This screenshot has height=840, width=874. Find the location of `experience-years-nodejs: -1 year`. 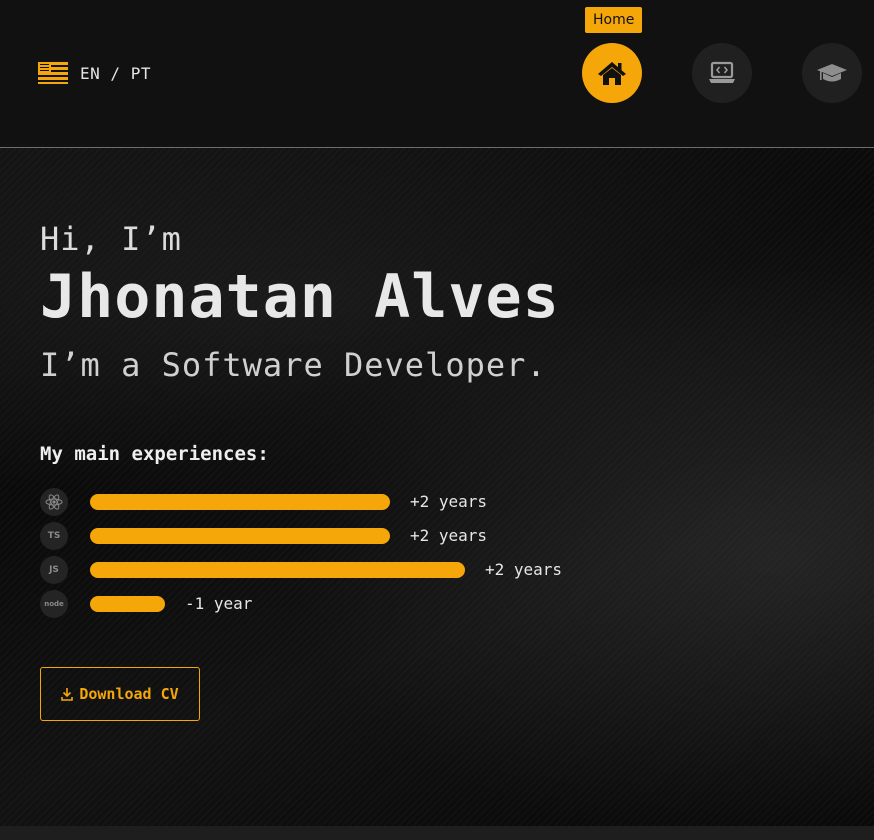

experience-years-nodejs: -1 year is located at coordinates (219, 603).